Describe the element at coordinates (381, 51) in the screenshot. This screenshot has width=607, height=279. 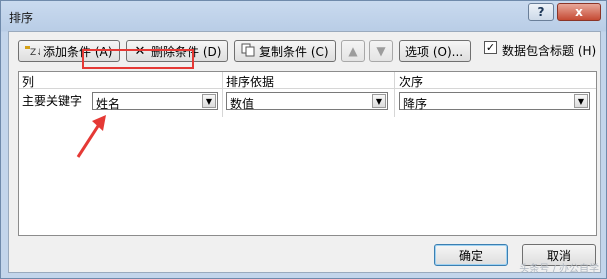
I see `move-down-button: ▼` at that location.